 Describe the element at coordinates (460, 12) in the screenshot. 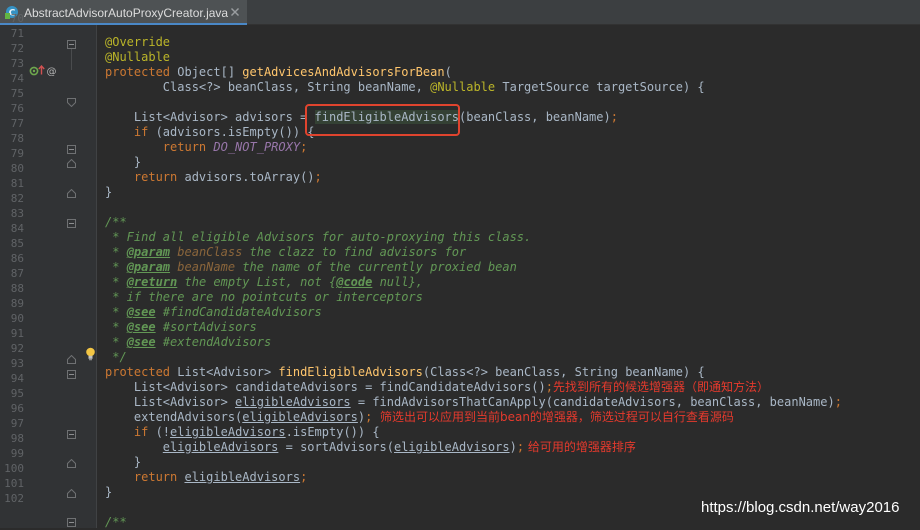

I see `editor-tab-bar: C AbstractAdvisorAutoProxyCreator.java` at that location.